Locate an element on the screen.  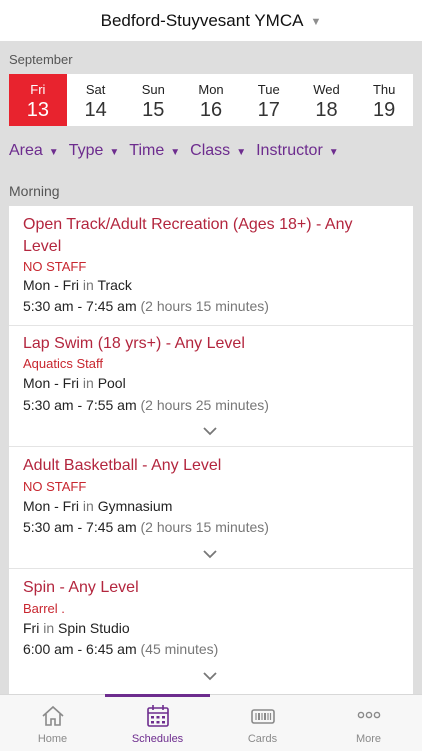
day-fri-13: Fri 13 is located at coordinates (38, 100).